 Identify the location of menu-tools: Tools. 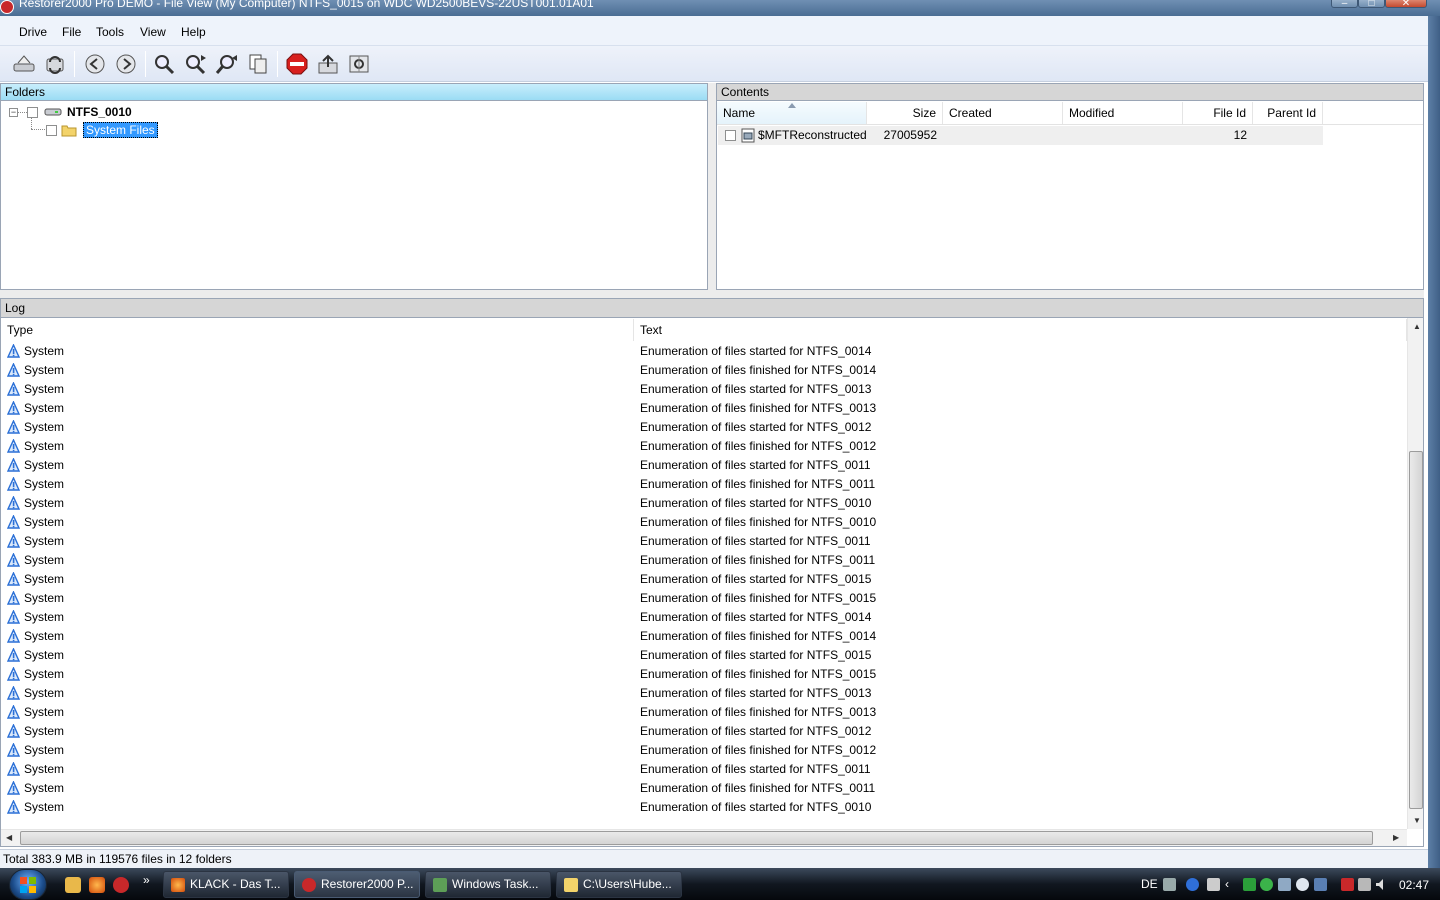
(110, 32).